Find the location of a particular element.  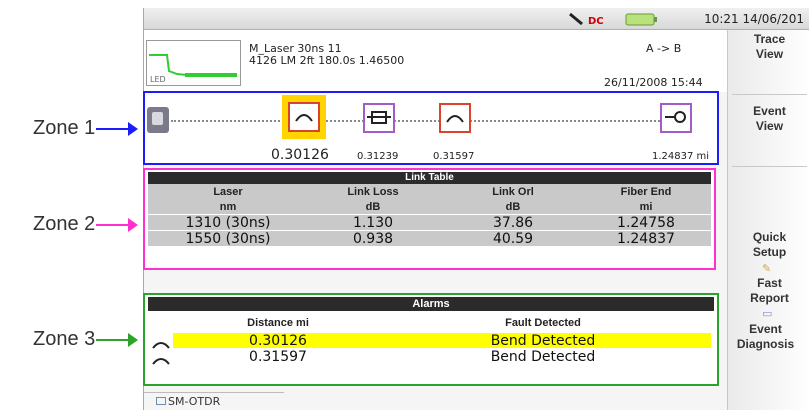

alarm-distance: 0.31597 is located at coordinates (278, 357).